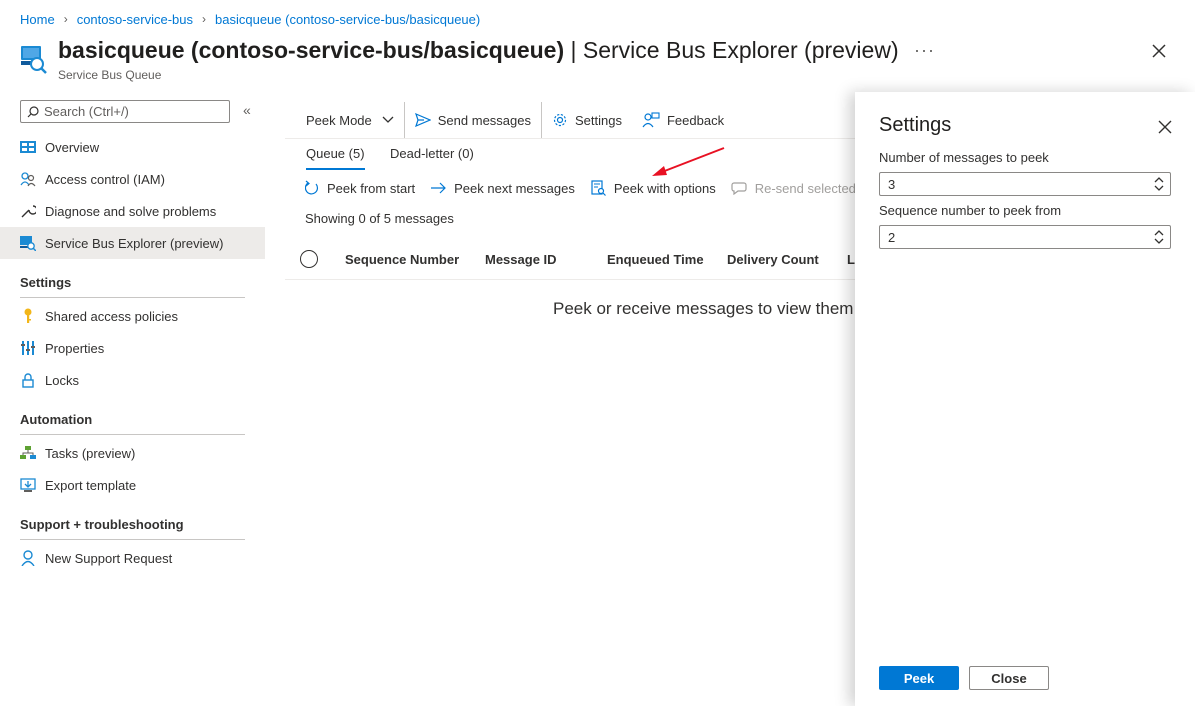 The image size is (1195, 706). What do you see at coordinates (28, 147) in the screenshot?
I see `overview-icon` at bounding box center [28, 147].